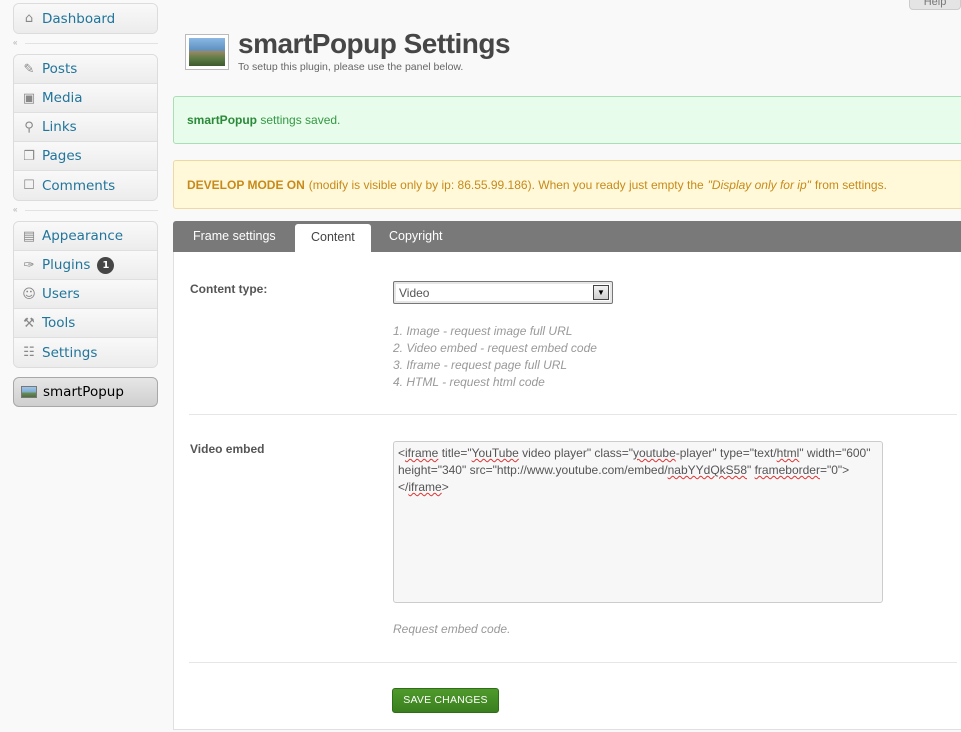 The image size is (961, 732). I want to click on content-type-select: Video ▼, so click(503, 292).